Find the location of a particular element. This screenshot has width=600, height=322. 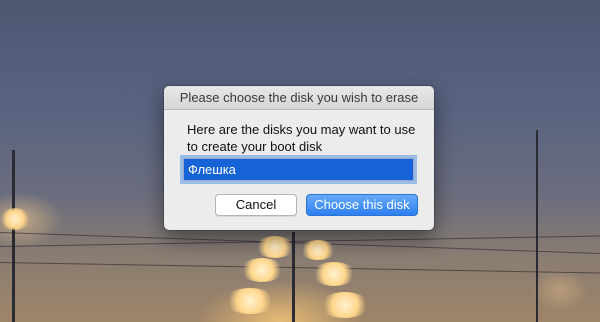

disk-list: Флешка is located at coordinates (298, 169).